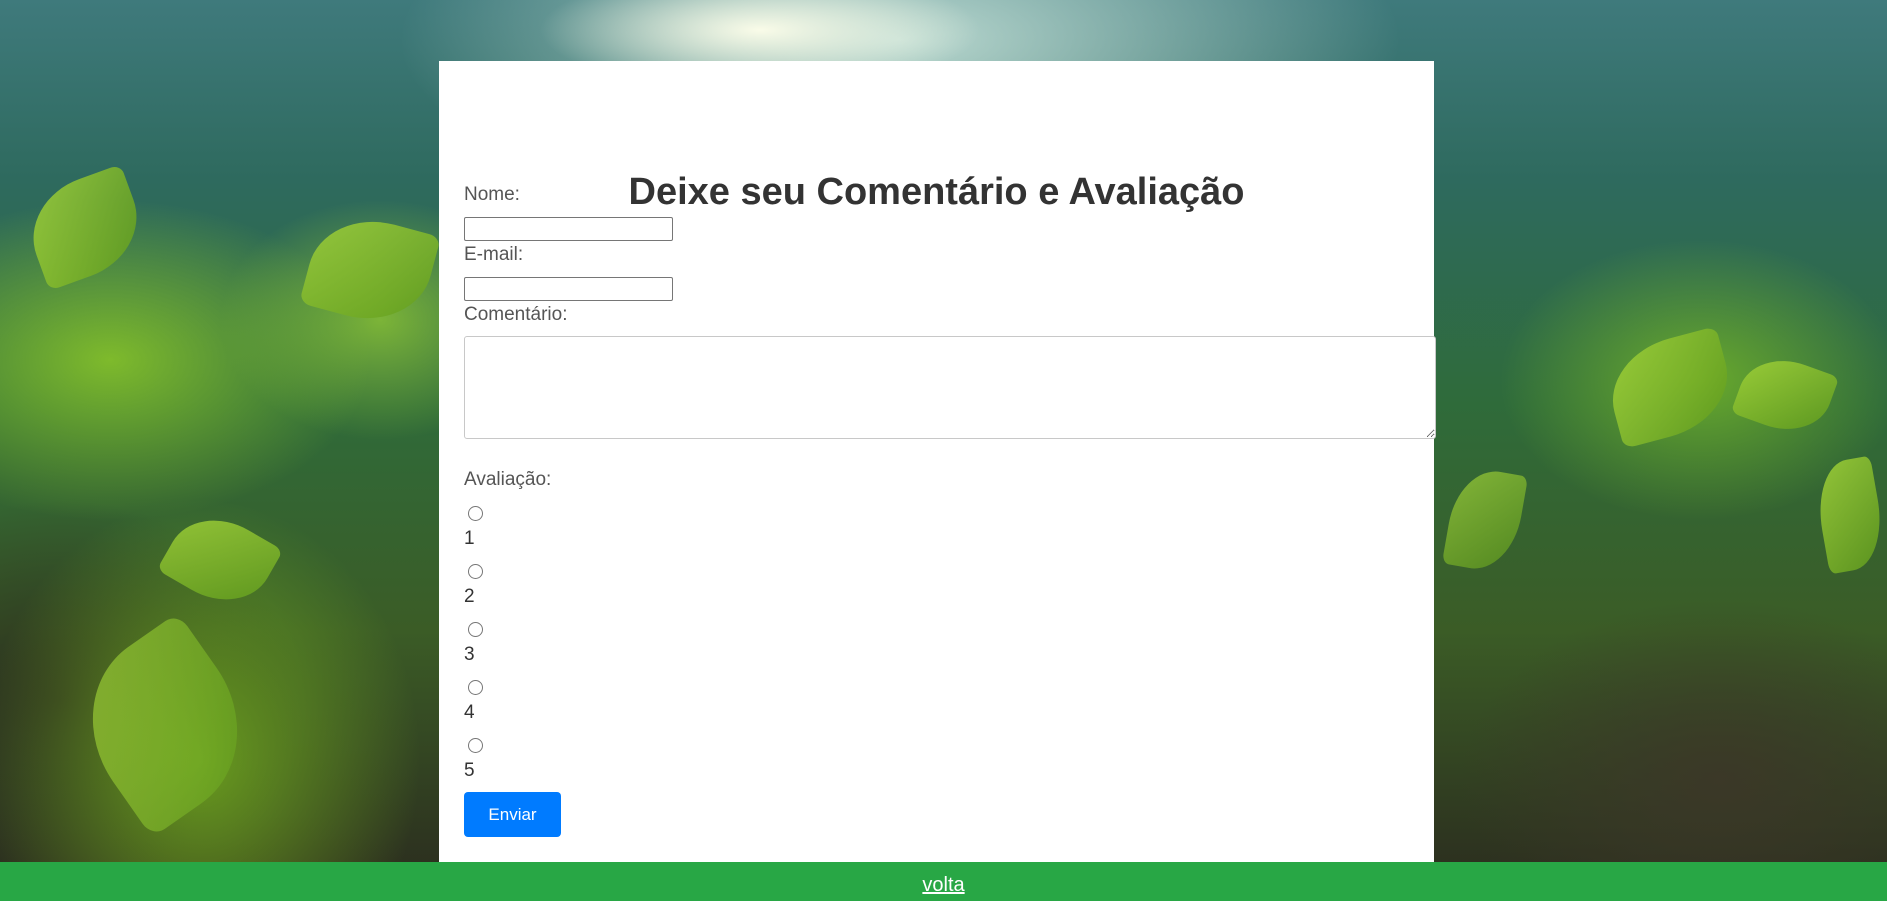 The height and width of the screenshot is (901, 1887). What do you see at coordinates (568, 289) in the screenshot?
I see `email-field` at bounding box center [568, 289].